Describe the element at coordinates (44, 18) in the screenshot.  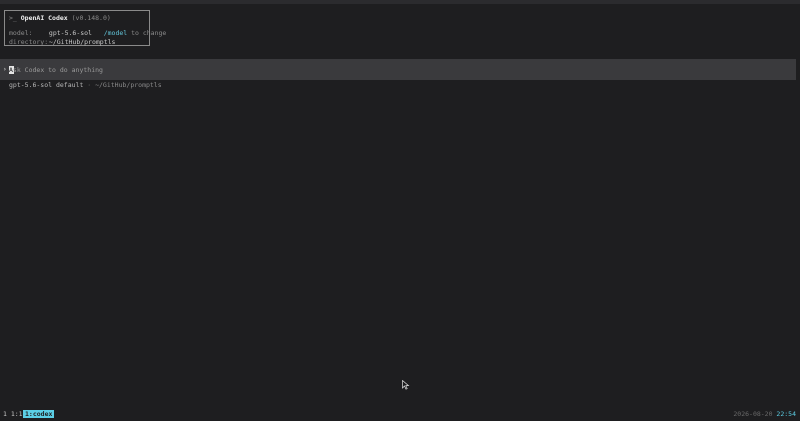
I see `app-name: OpenAI Codex` at that location.